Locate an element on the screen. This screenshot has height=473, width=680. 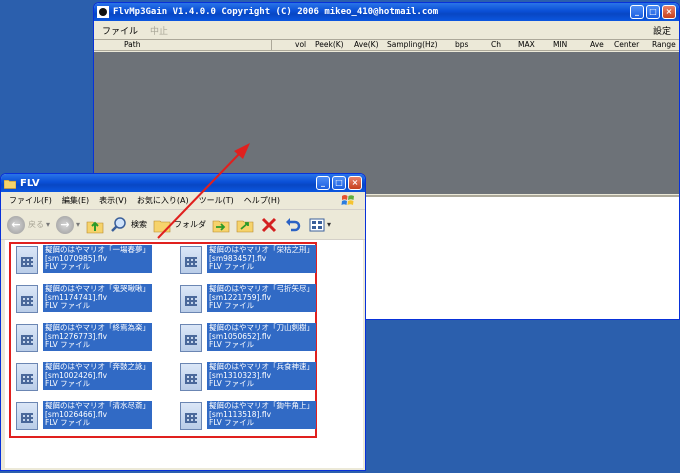
menu-stop: 中止 is located at coordinates (159, 30).